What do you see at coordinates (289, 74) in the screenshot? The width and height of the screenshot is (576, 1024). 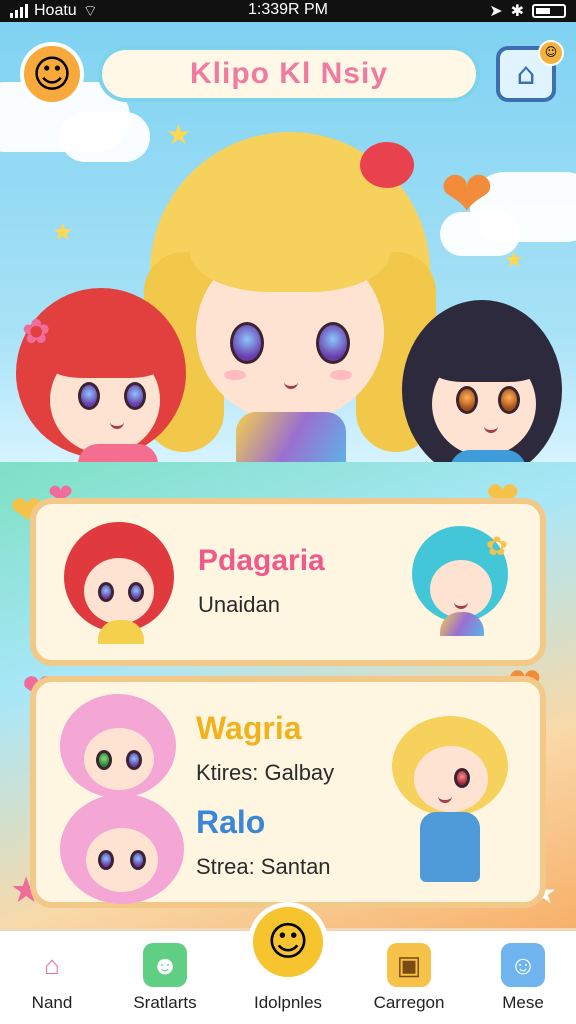 I see `app-title: Klipo Kl Nsiy` at bounding box center [289, 74].